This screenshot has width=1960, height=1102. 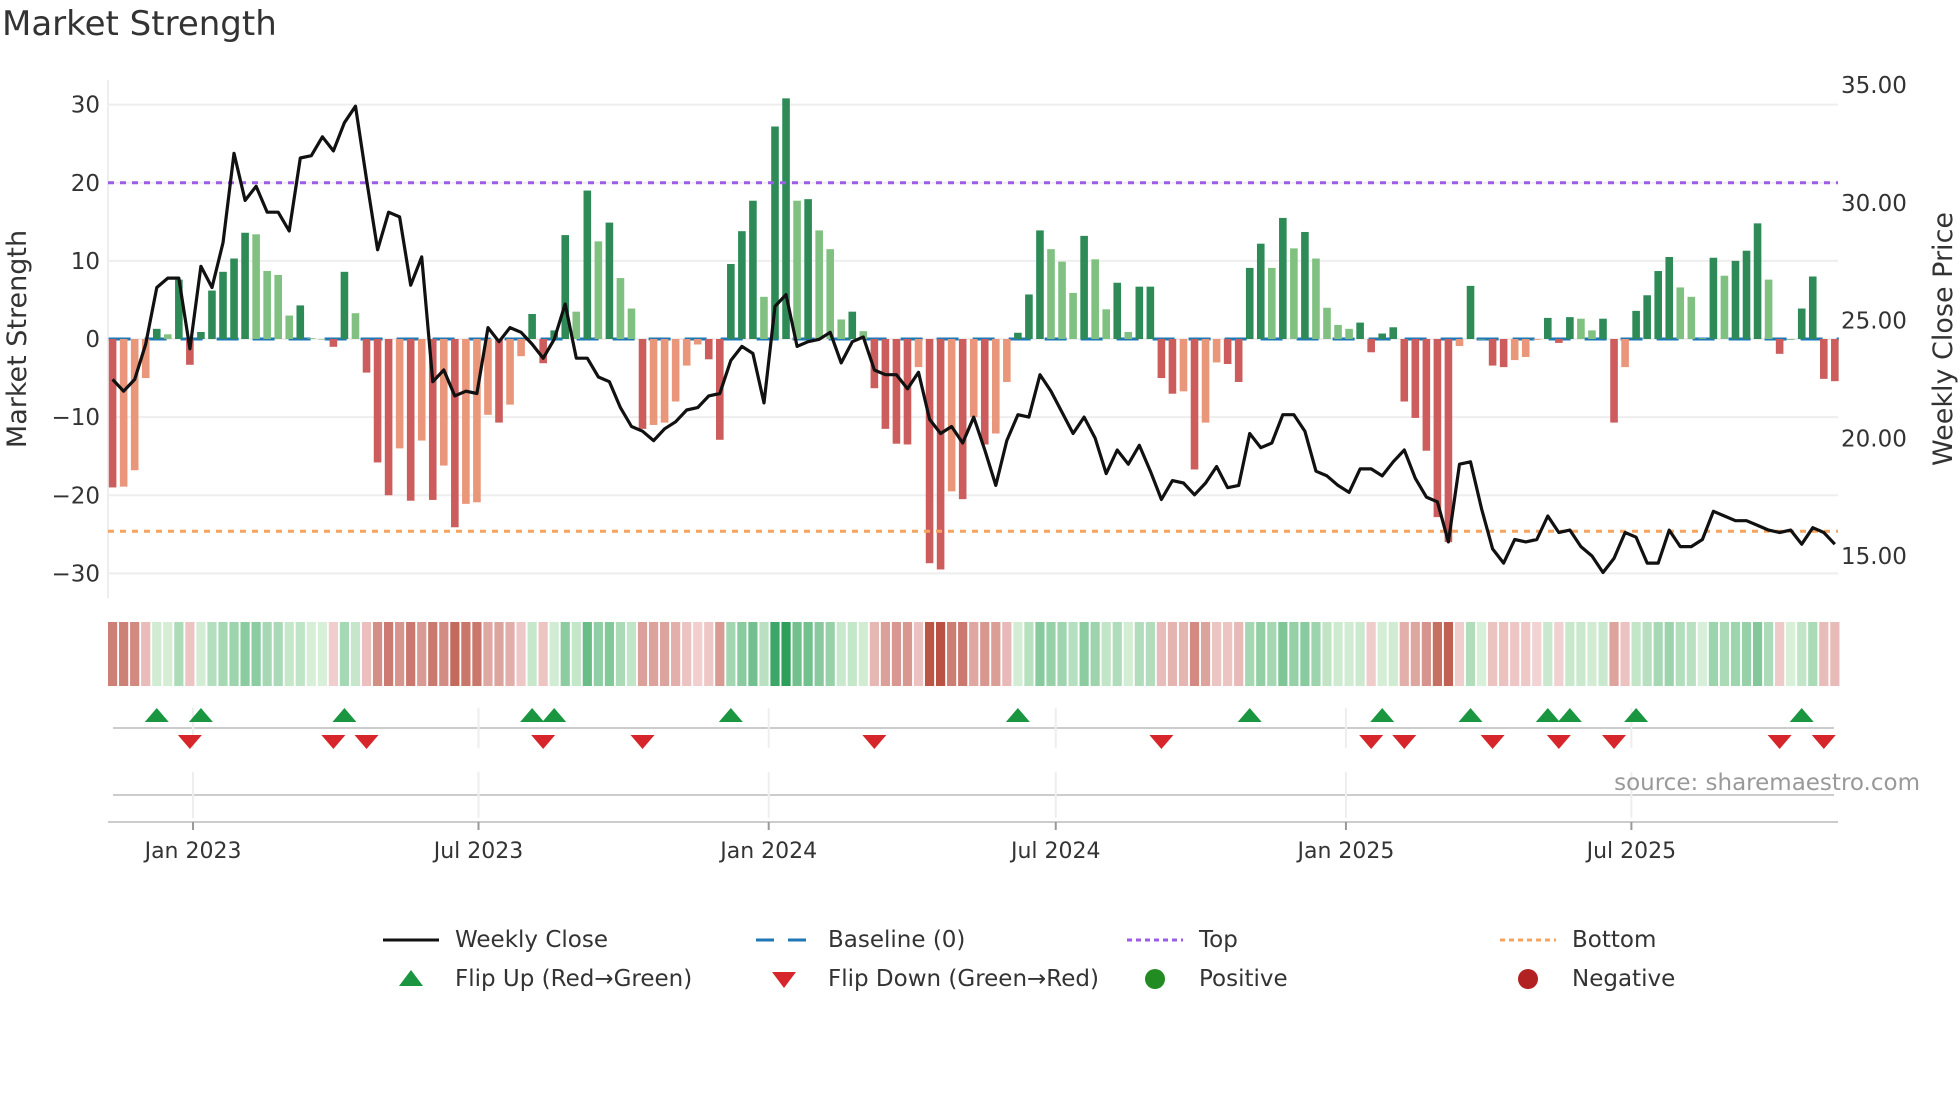 What do you see at coordinates (1055, 851) in the screenshot?
I see `x-tick-label: Jul 2024` at bounding box center [1055, 851].